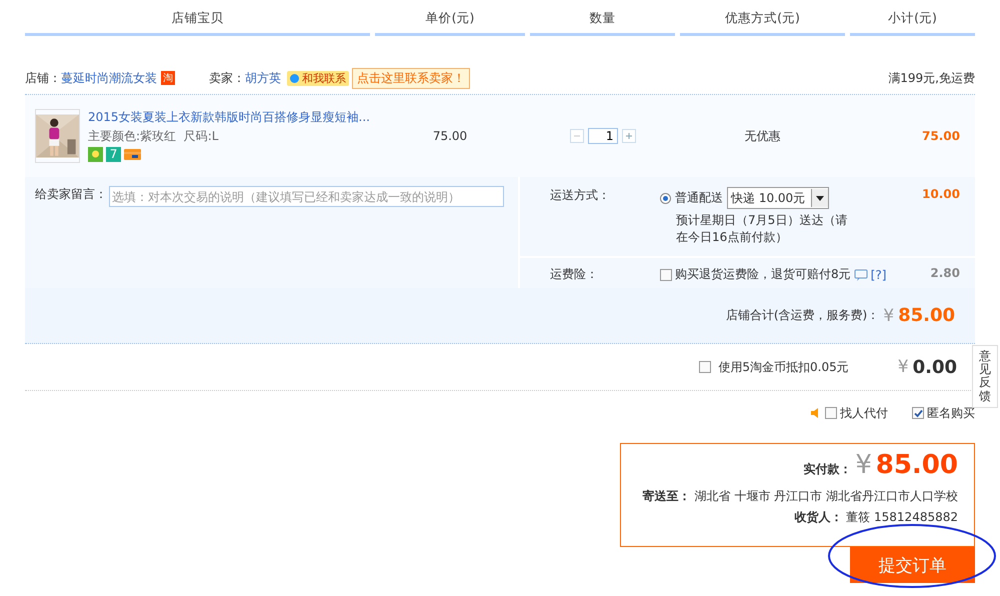  What do you see at coordinates (941, 136) in the screenshot?
I see `item-subtotal: 75.00` at bounding box center [941, 136].